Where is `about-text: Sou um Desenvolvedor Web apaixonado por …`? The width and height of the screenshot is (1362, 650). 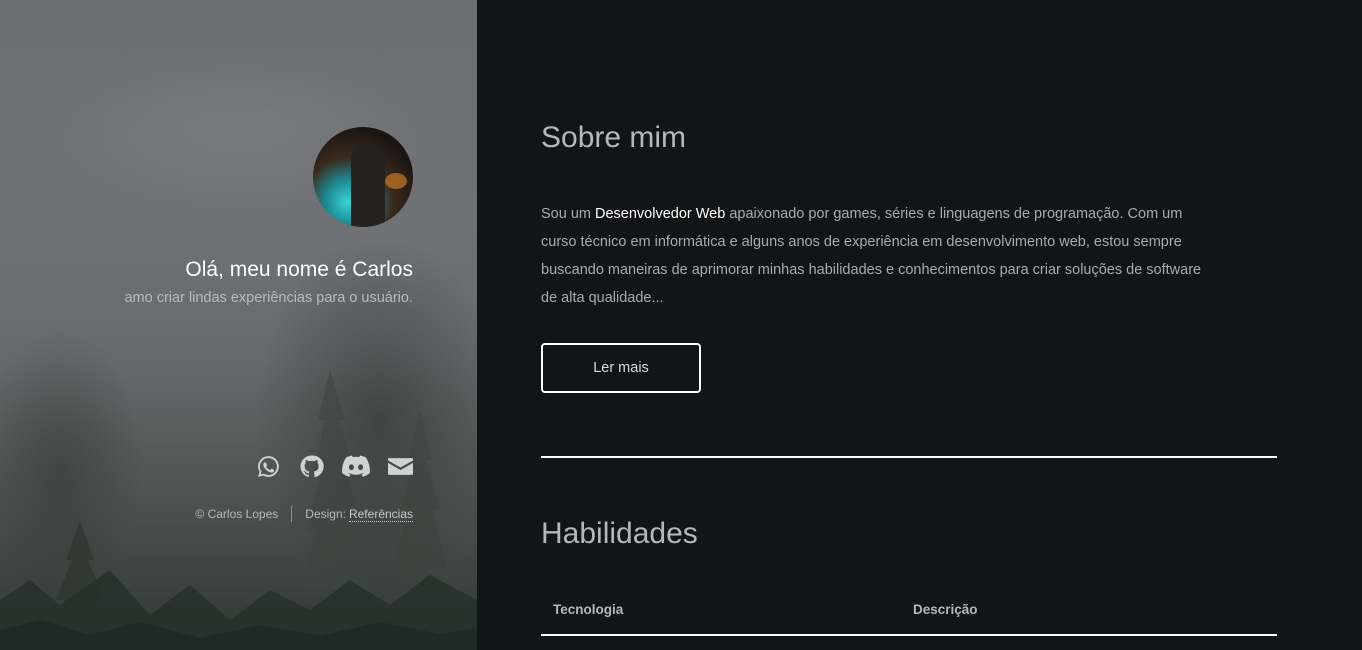
about-text: Sou um Desenvolvedor Web apaixonado por … is located at coordinates (881, 256).